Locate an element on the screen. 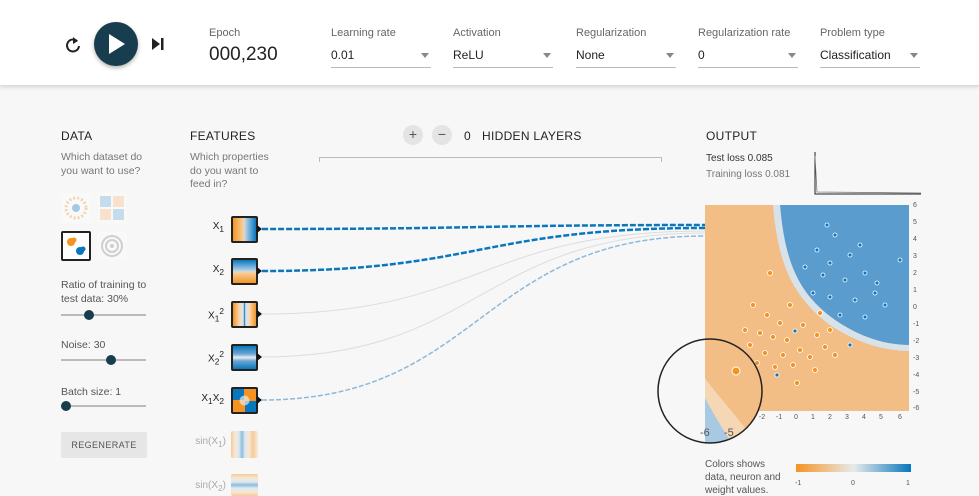  feature-x2-squared-output-pin is located at coordinates (259, 357).